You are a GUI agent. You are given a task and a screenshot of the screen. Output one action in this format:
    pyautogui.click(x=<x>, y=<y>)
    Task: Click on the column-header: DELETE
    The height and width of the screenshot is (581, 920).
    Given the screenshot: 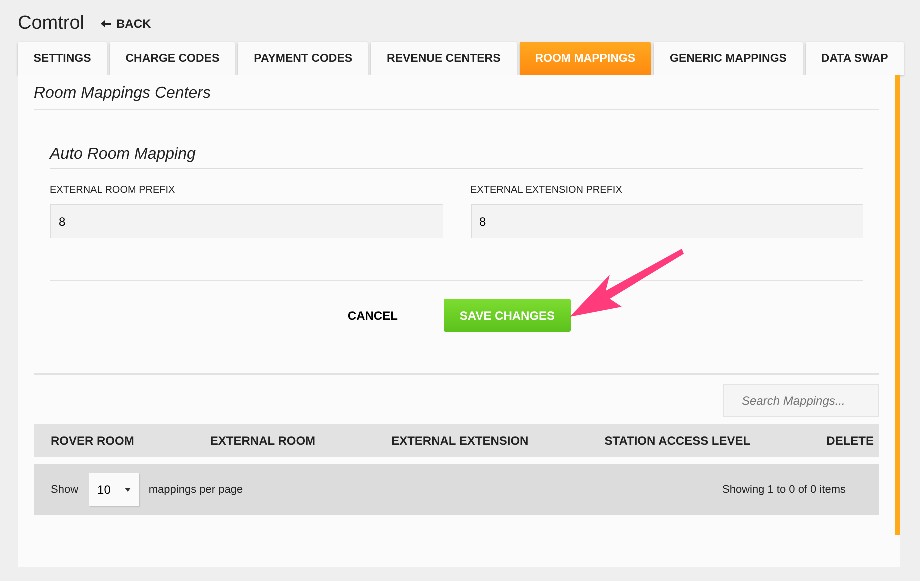 What is the action you would take?
    pyautogui.click(x=850, y=441)
    